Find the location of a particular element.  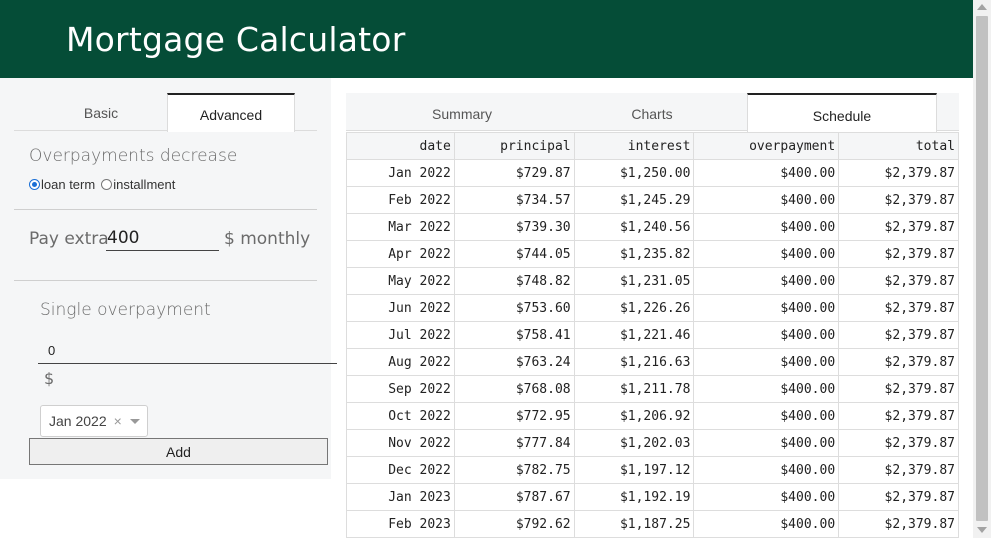

cell-interest: $1,221.46 is located at coordinates (634, 335).